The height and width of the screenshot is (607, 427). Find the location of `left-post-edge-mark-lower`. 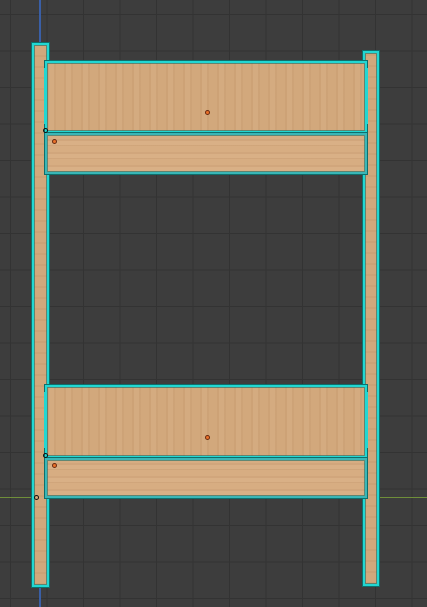

left-post-edge-mark-lower is located at coordinates (45, 420).